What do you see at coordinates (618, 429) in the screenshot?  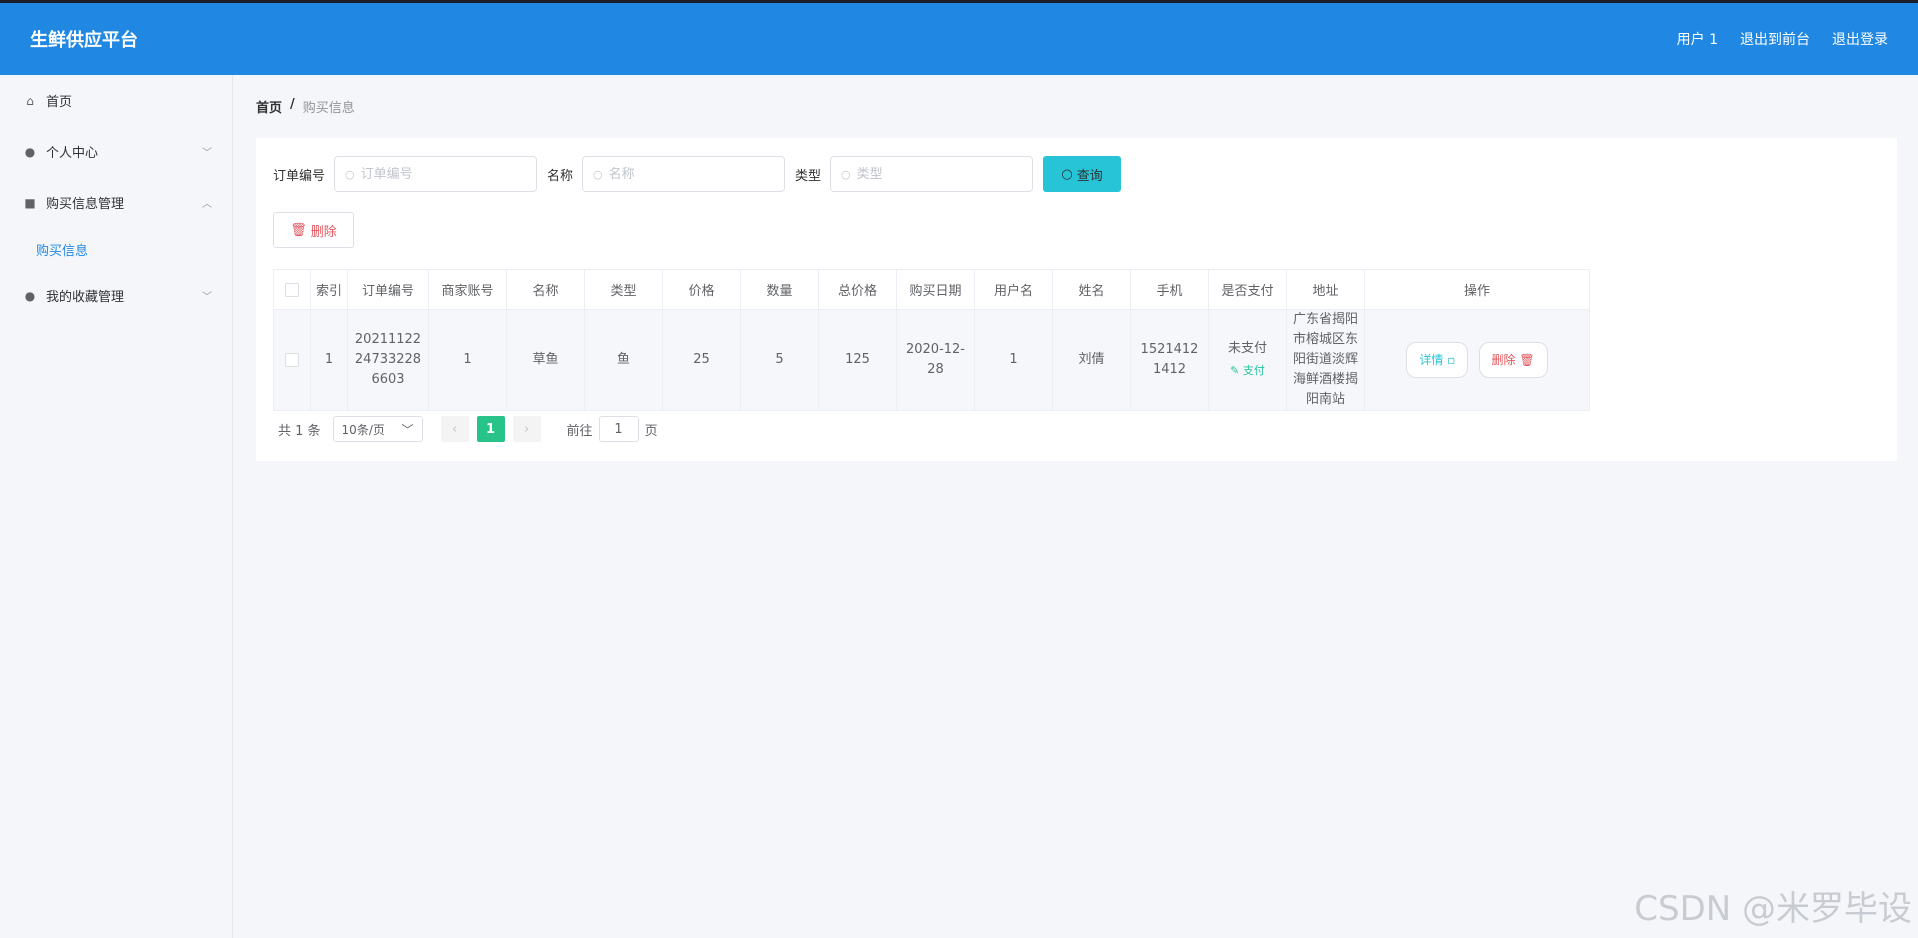 I see `page-jump-input` at bounding box center [618, 429].